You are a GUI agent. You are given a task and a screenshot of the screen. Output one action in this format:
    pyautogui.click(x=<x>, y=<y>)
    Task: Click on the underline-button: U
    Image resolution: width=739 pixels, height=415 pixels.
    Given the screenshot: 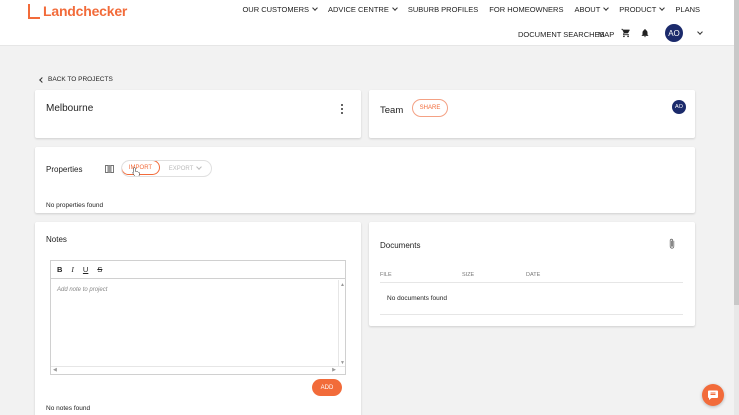 What is the action you would take?
    pyautogui.click(x=85, y=269)
    